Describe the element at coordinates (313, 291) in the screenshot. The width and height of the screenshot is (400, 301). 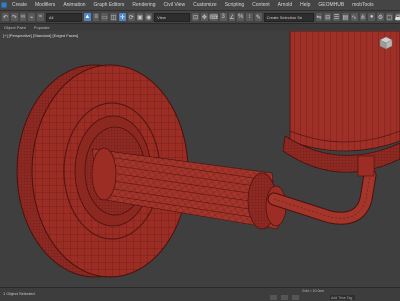
I see `grid-readout: Grid = 10.0cm` at that location.